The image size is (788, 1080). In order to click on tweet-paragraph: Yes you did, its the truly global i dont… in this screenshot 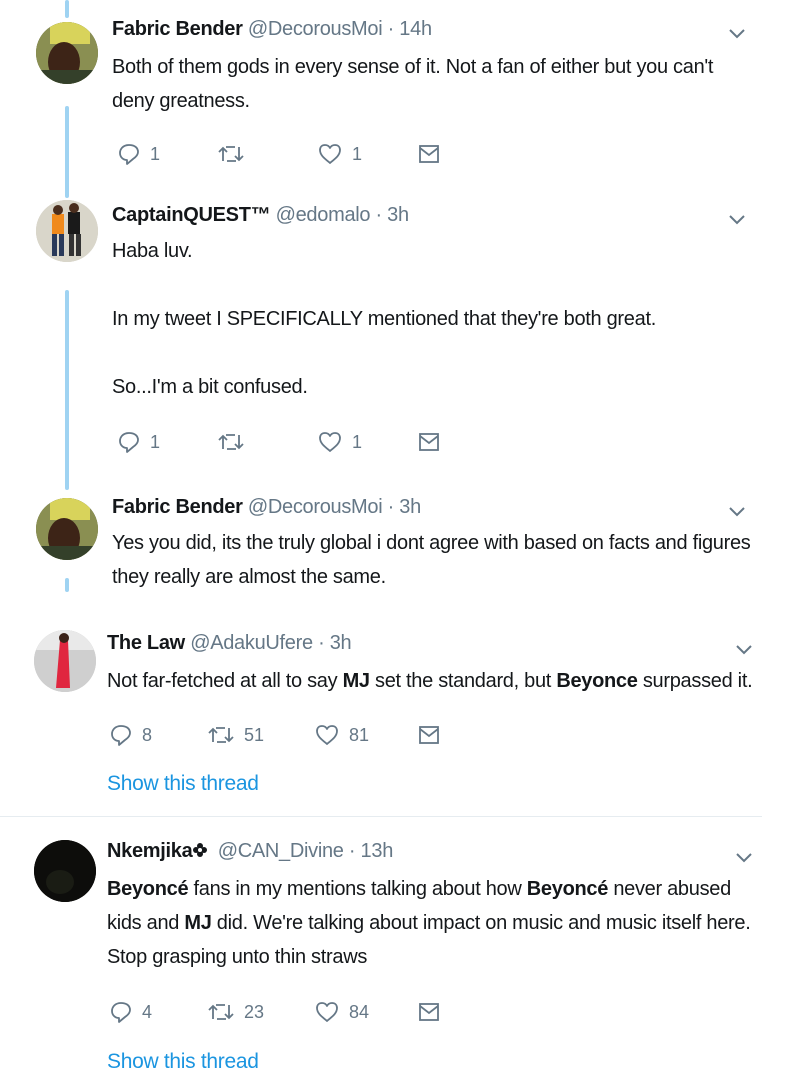, I will do `click(431, 560)`.